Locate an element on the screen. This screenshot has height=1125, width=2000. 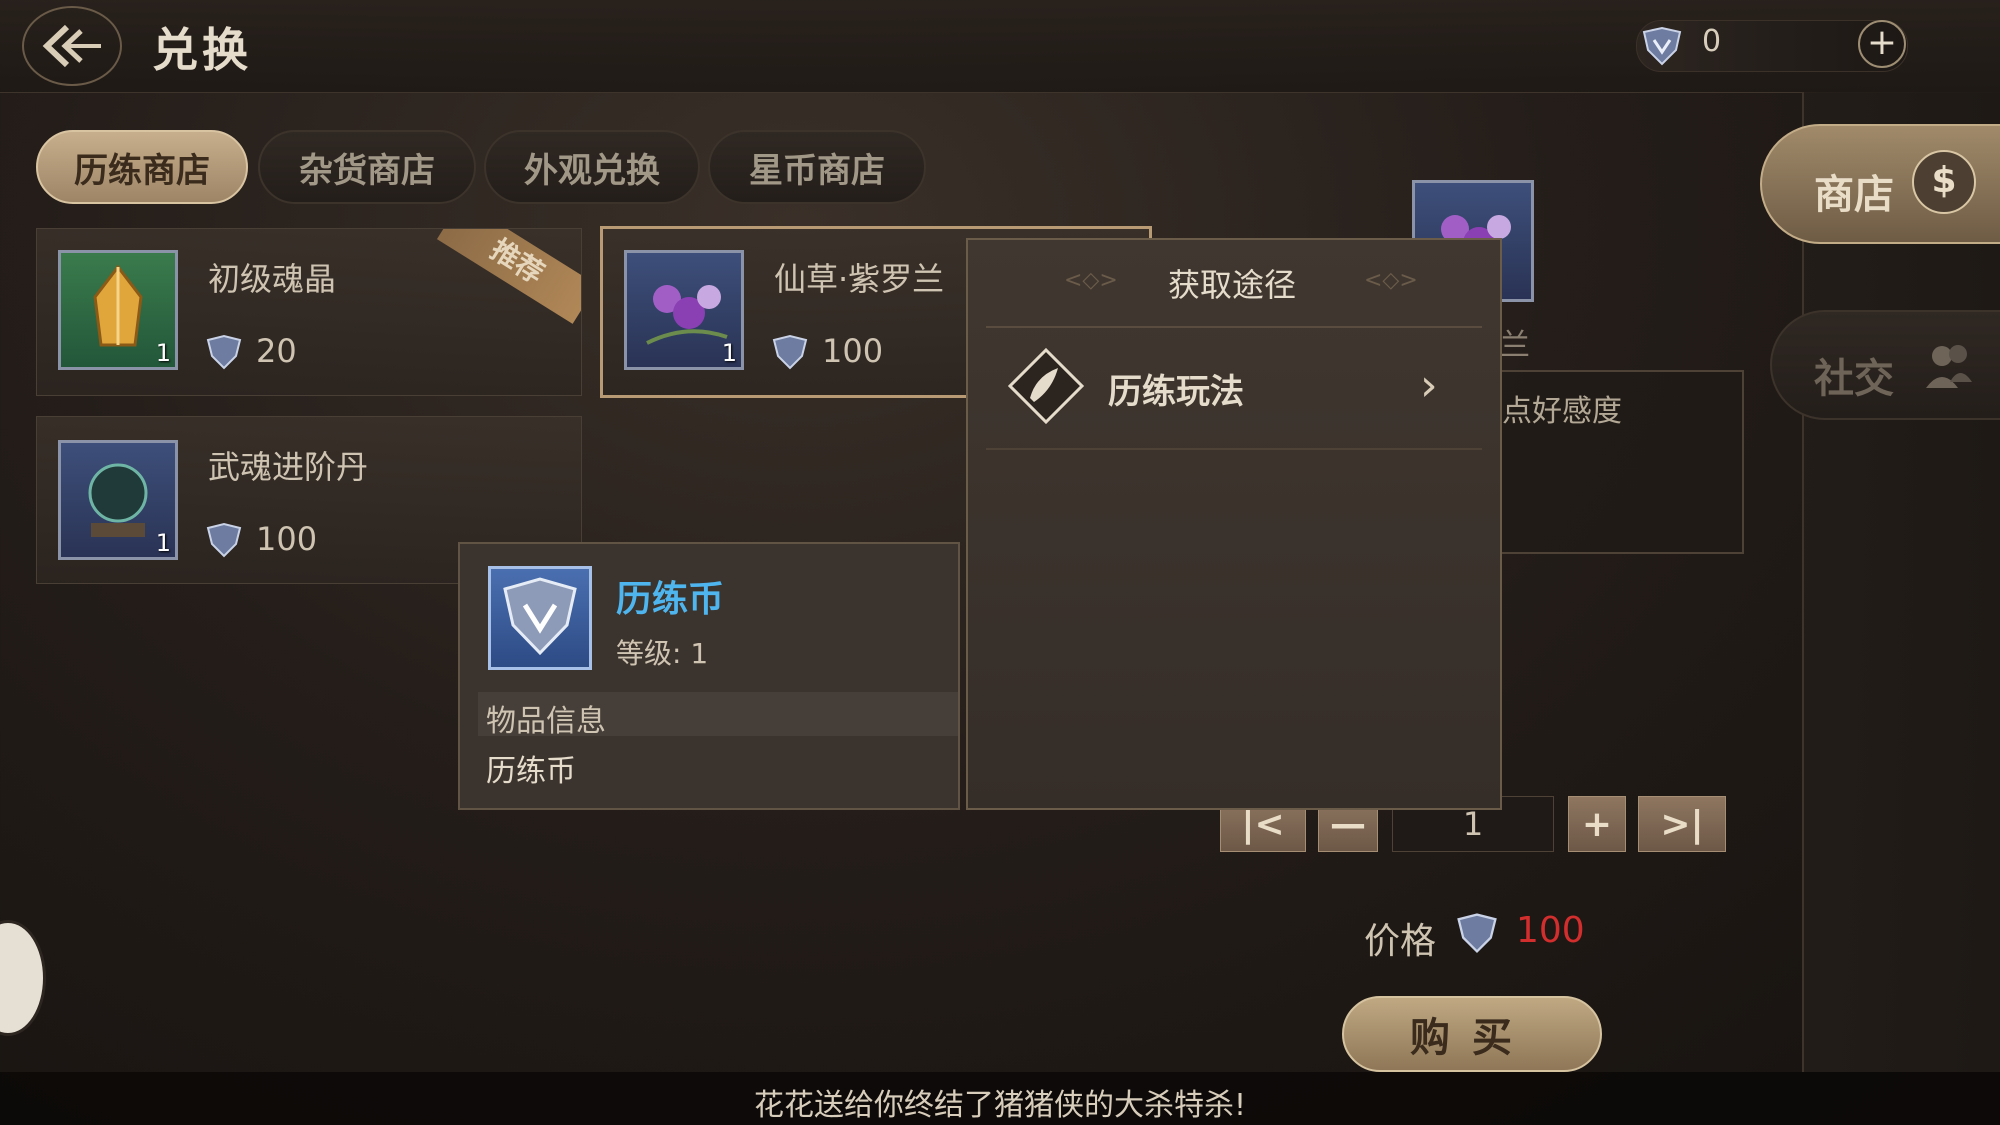
back-arrow-icon is located at coordinates (71, 46).